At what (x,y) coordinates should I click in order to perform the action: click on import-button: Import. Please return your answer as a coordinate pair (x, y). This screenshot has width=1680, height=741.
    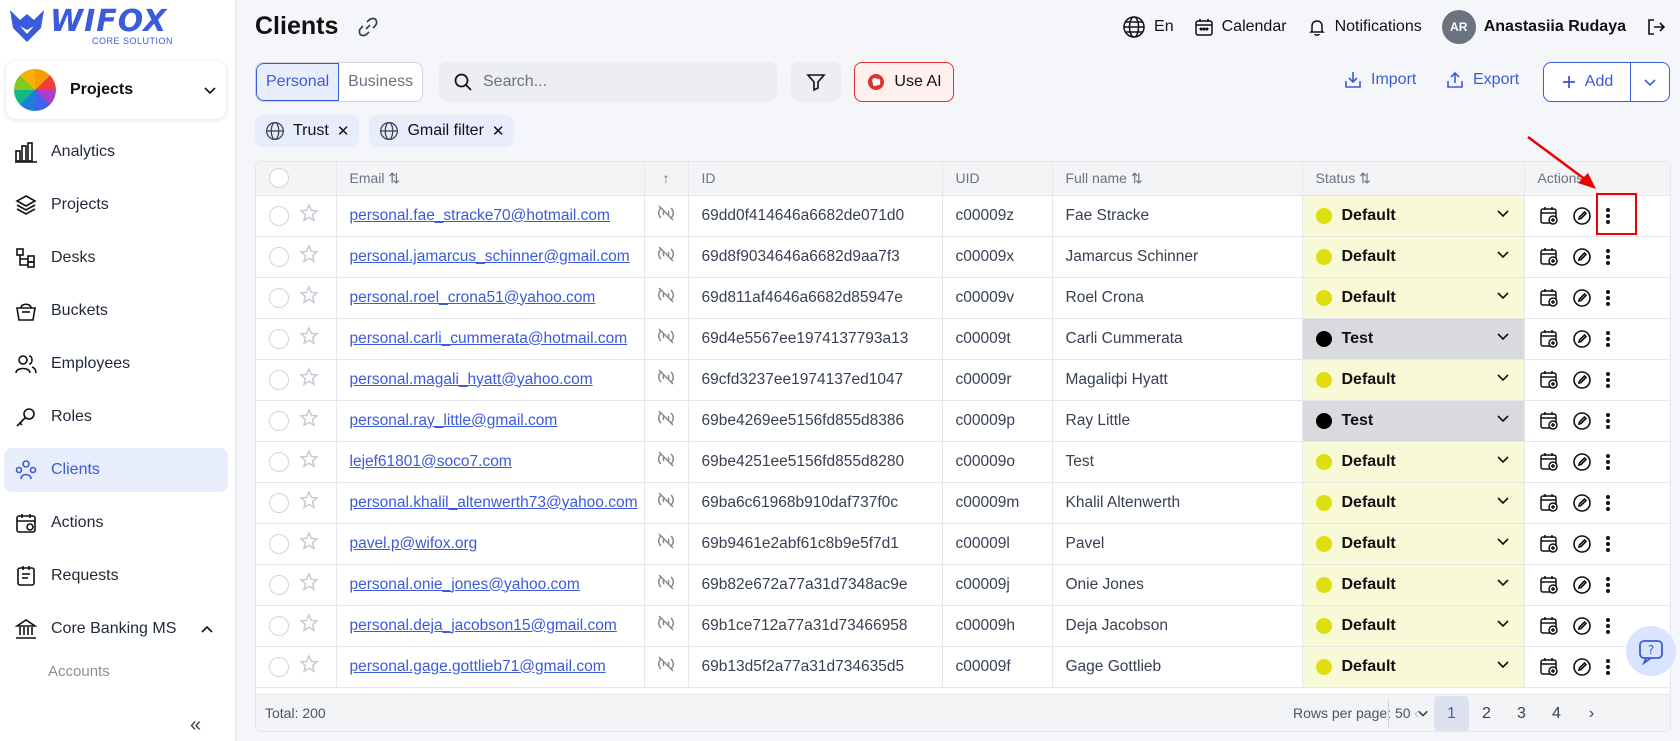
    Looking at the image, I should click on (1379, 80).